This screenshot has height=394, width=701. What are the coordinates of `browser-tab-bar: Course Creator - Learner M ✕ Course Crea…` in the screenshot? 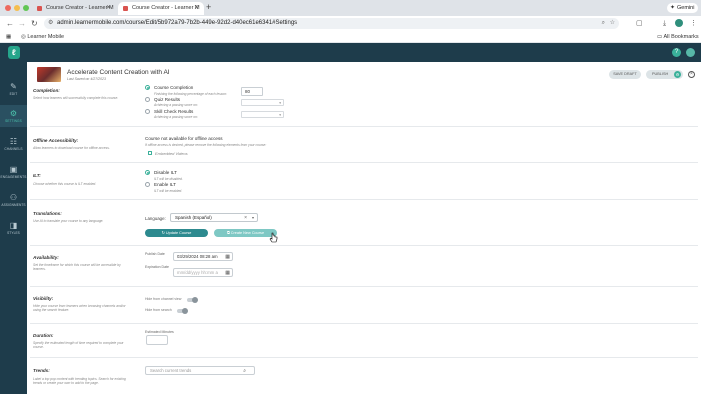 It's located at (350, 8).